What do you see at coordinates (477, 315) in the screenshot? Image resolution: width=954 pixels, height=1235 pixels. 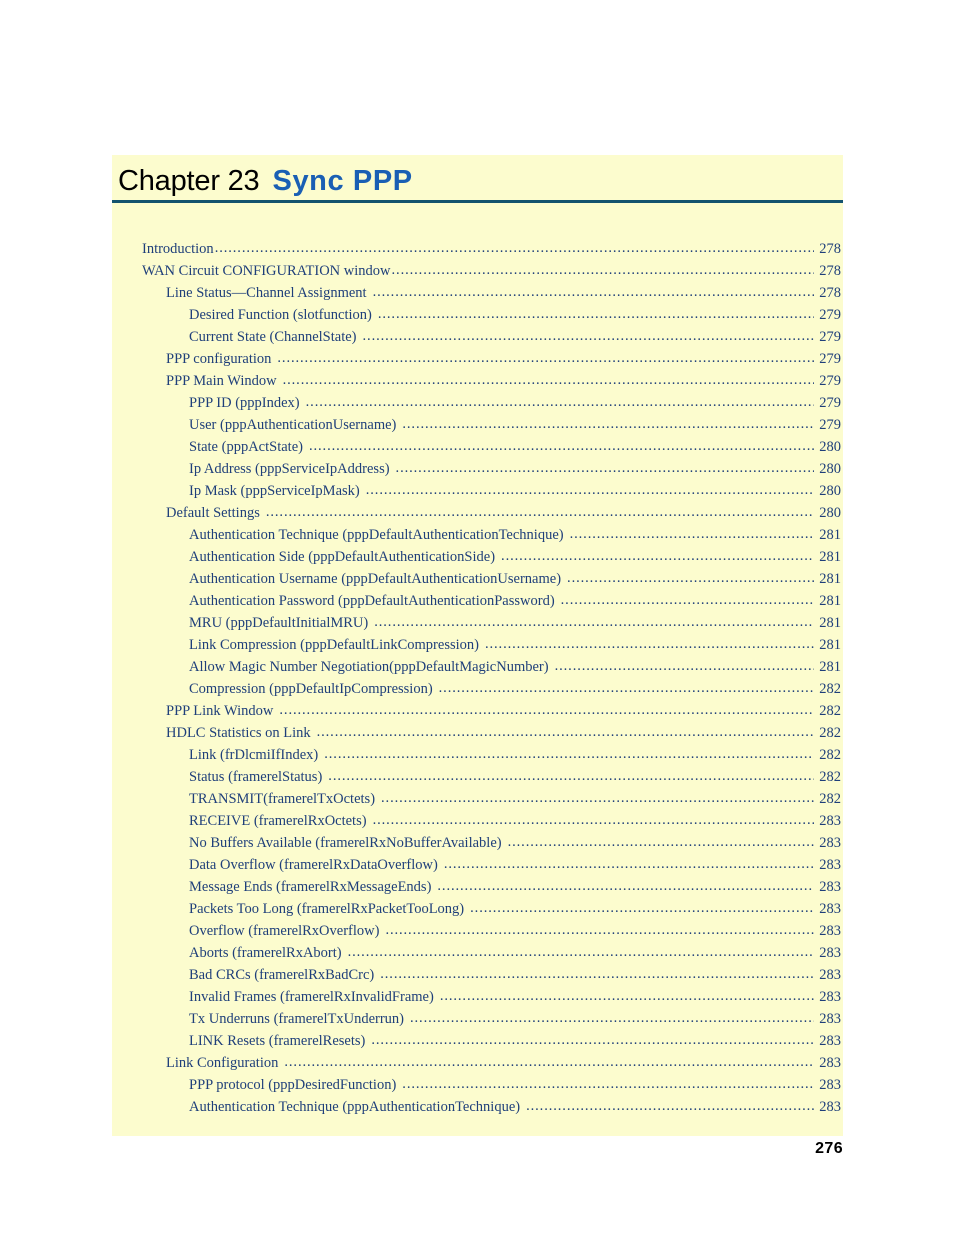 I see `toc-entry: Desired Function (slotfunction) 279` at bounding box center [477, 315].